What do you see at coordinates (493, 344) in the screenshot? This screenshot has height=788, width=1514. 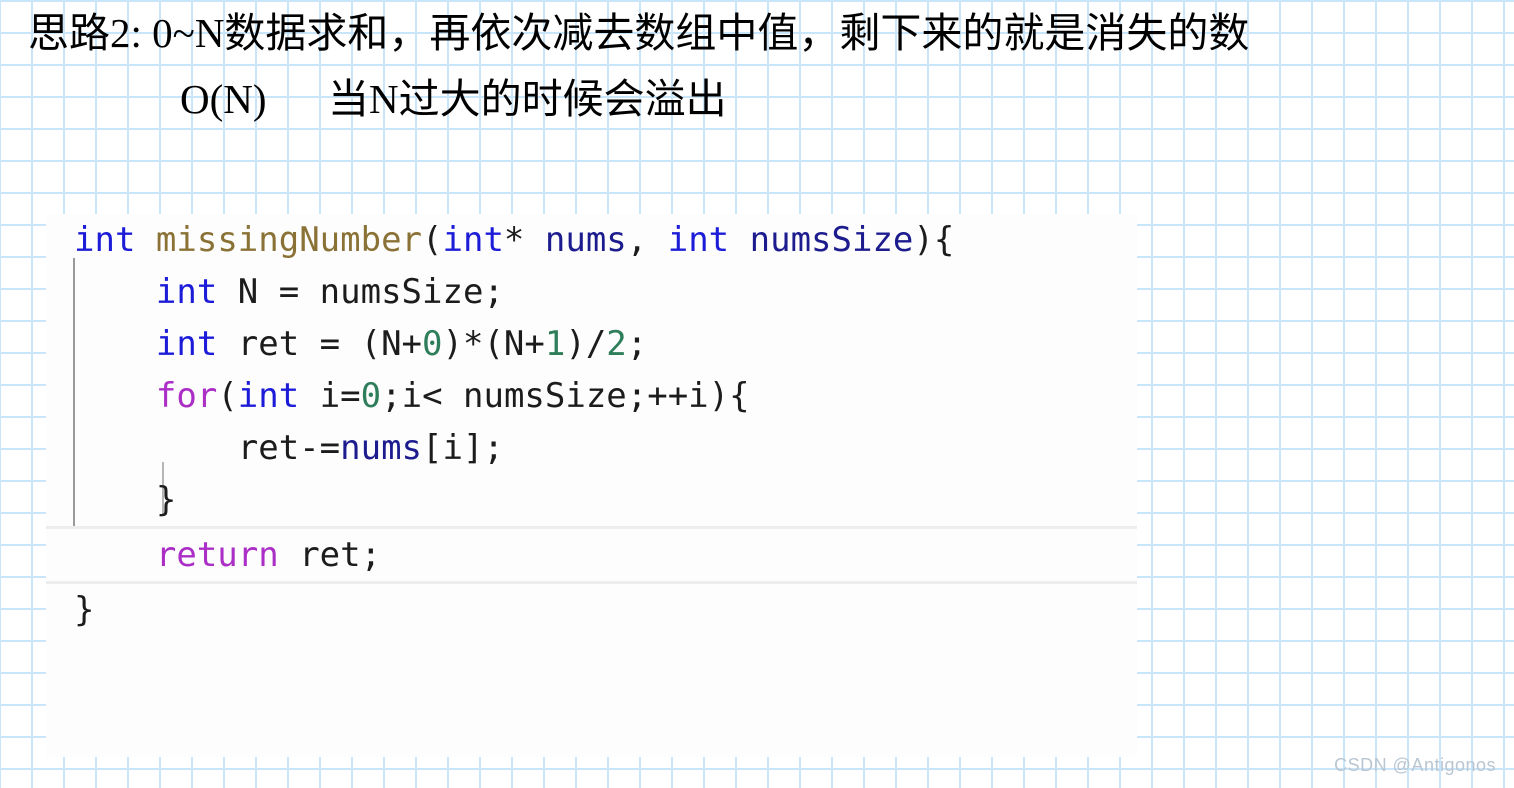 I see `code-token-punct: )*(N+` at bounding box center [493, 344].